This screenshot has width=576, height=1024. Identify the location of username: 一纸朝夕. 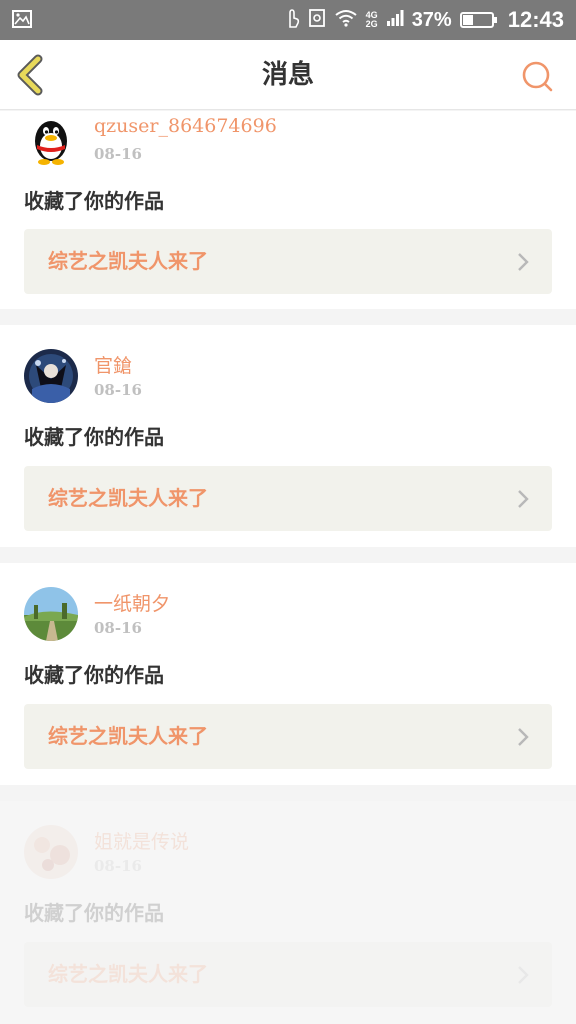
(132, 602).